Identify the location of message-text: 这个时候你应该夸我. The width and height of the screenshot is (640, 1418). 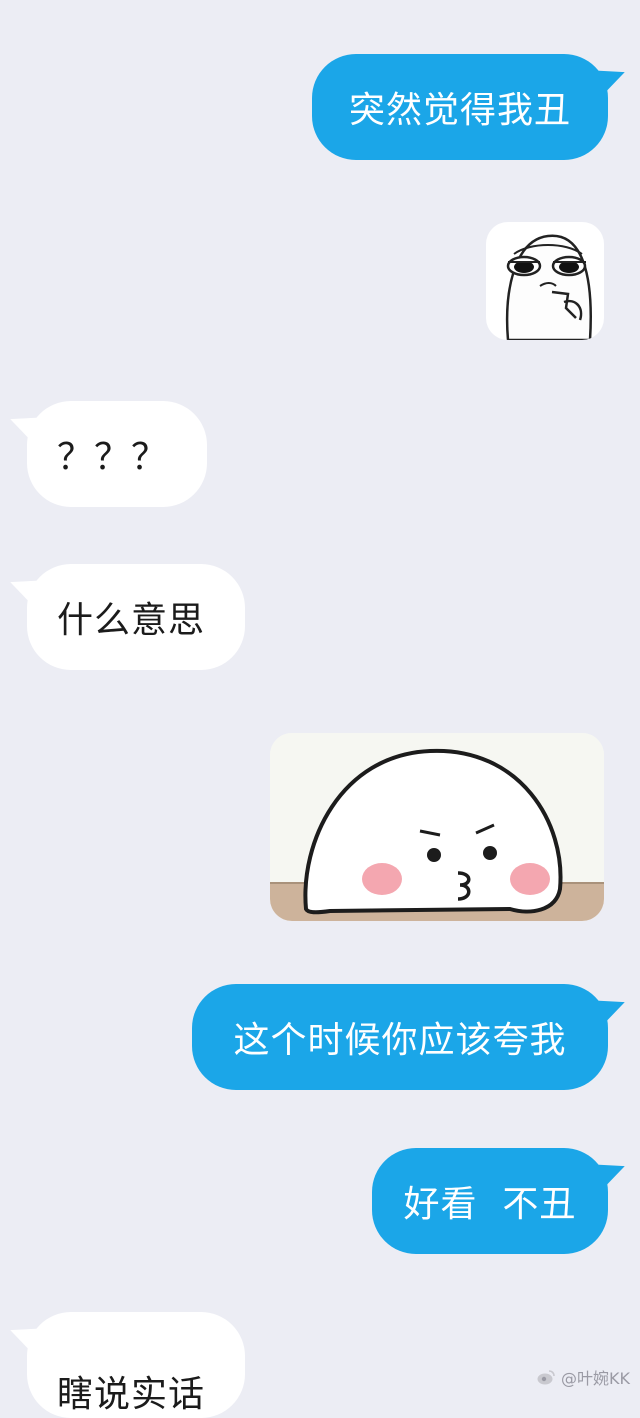
(400, 1040).